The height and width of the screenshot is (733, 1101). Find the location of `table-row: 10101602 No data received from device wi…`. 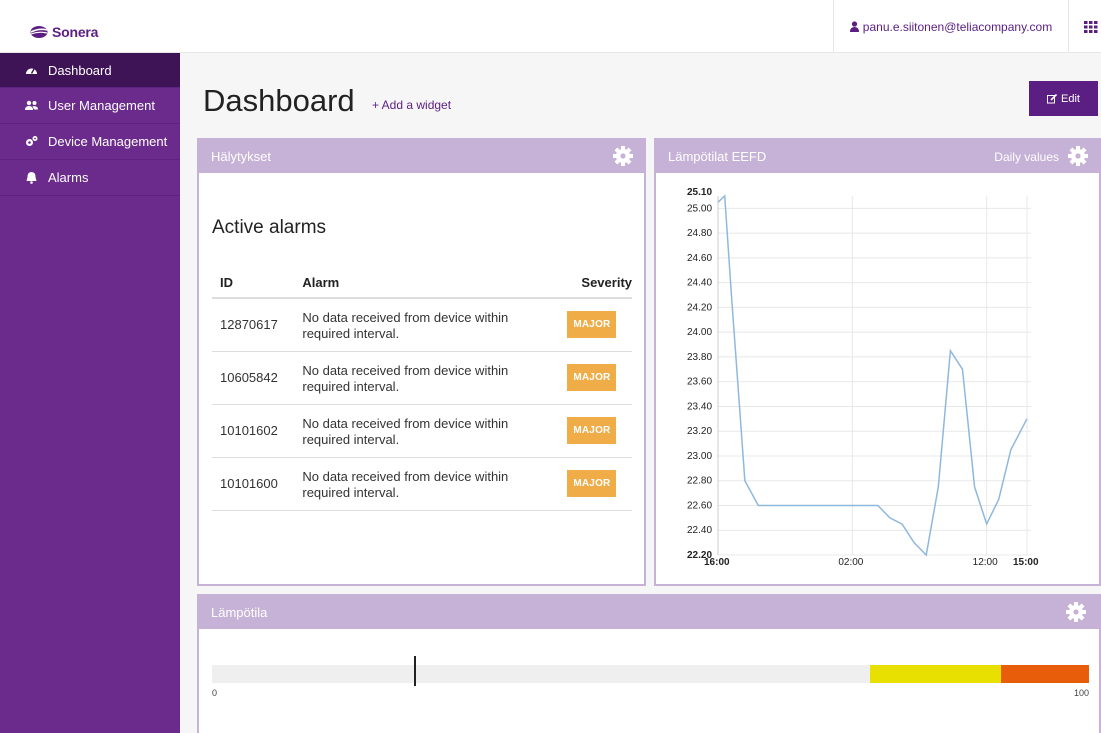

table-row: 10101602 No data received from device wi… is located at coordinates (422, 431).